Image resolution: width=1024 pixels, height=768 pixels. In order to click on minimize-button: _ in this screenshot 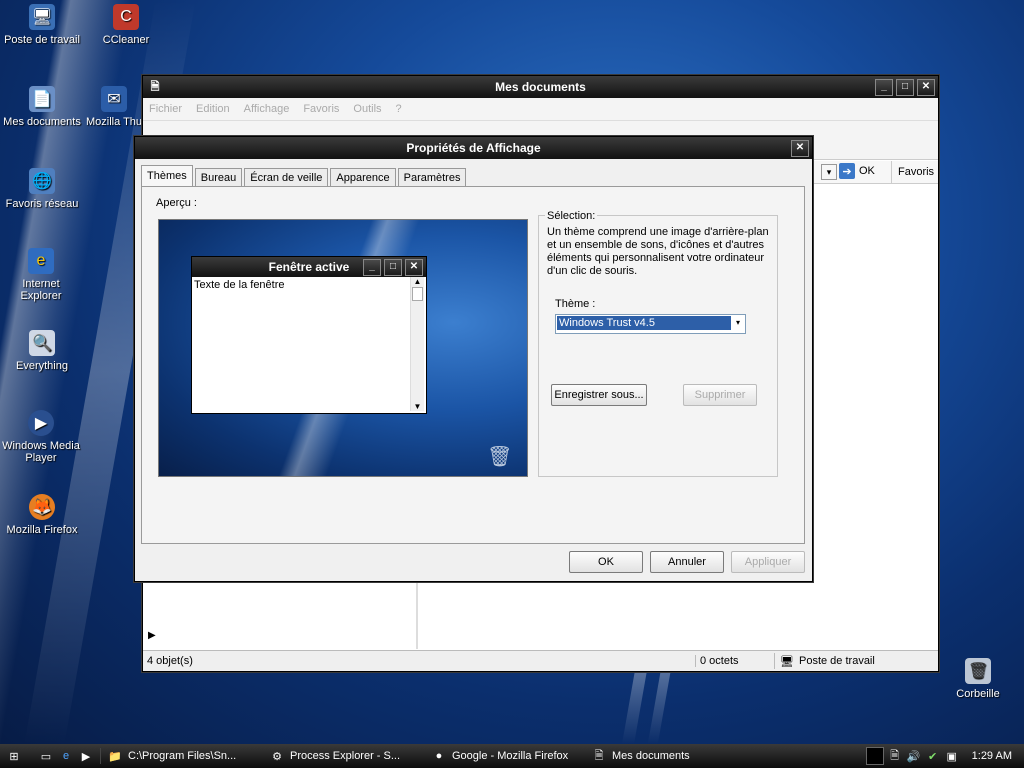, I will do `click(884, 87)`.